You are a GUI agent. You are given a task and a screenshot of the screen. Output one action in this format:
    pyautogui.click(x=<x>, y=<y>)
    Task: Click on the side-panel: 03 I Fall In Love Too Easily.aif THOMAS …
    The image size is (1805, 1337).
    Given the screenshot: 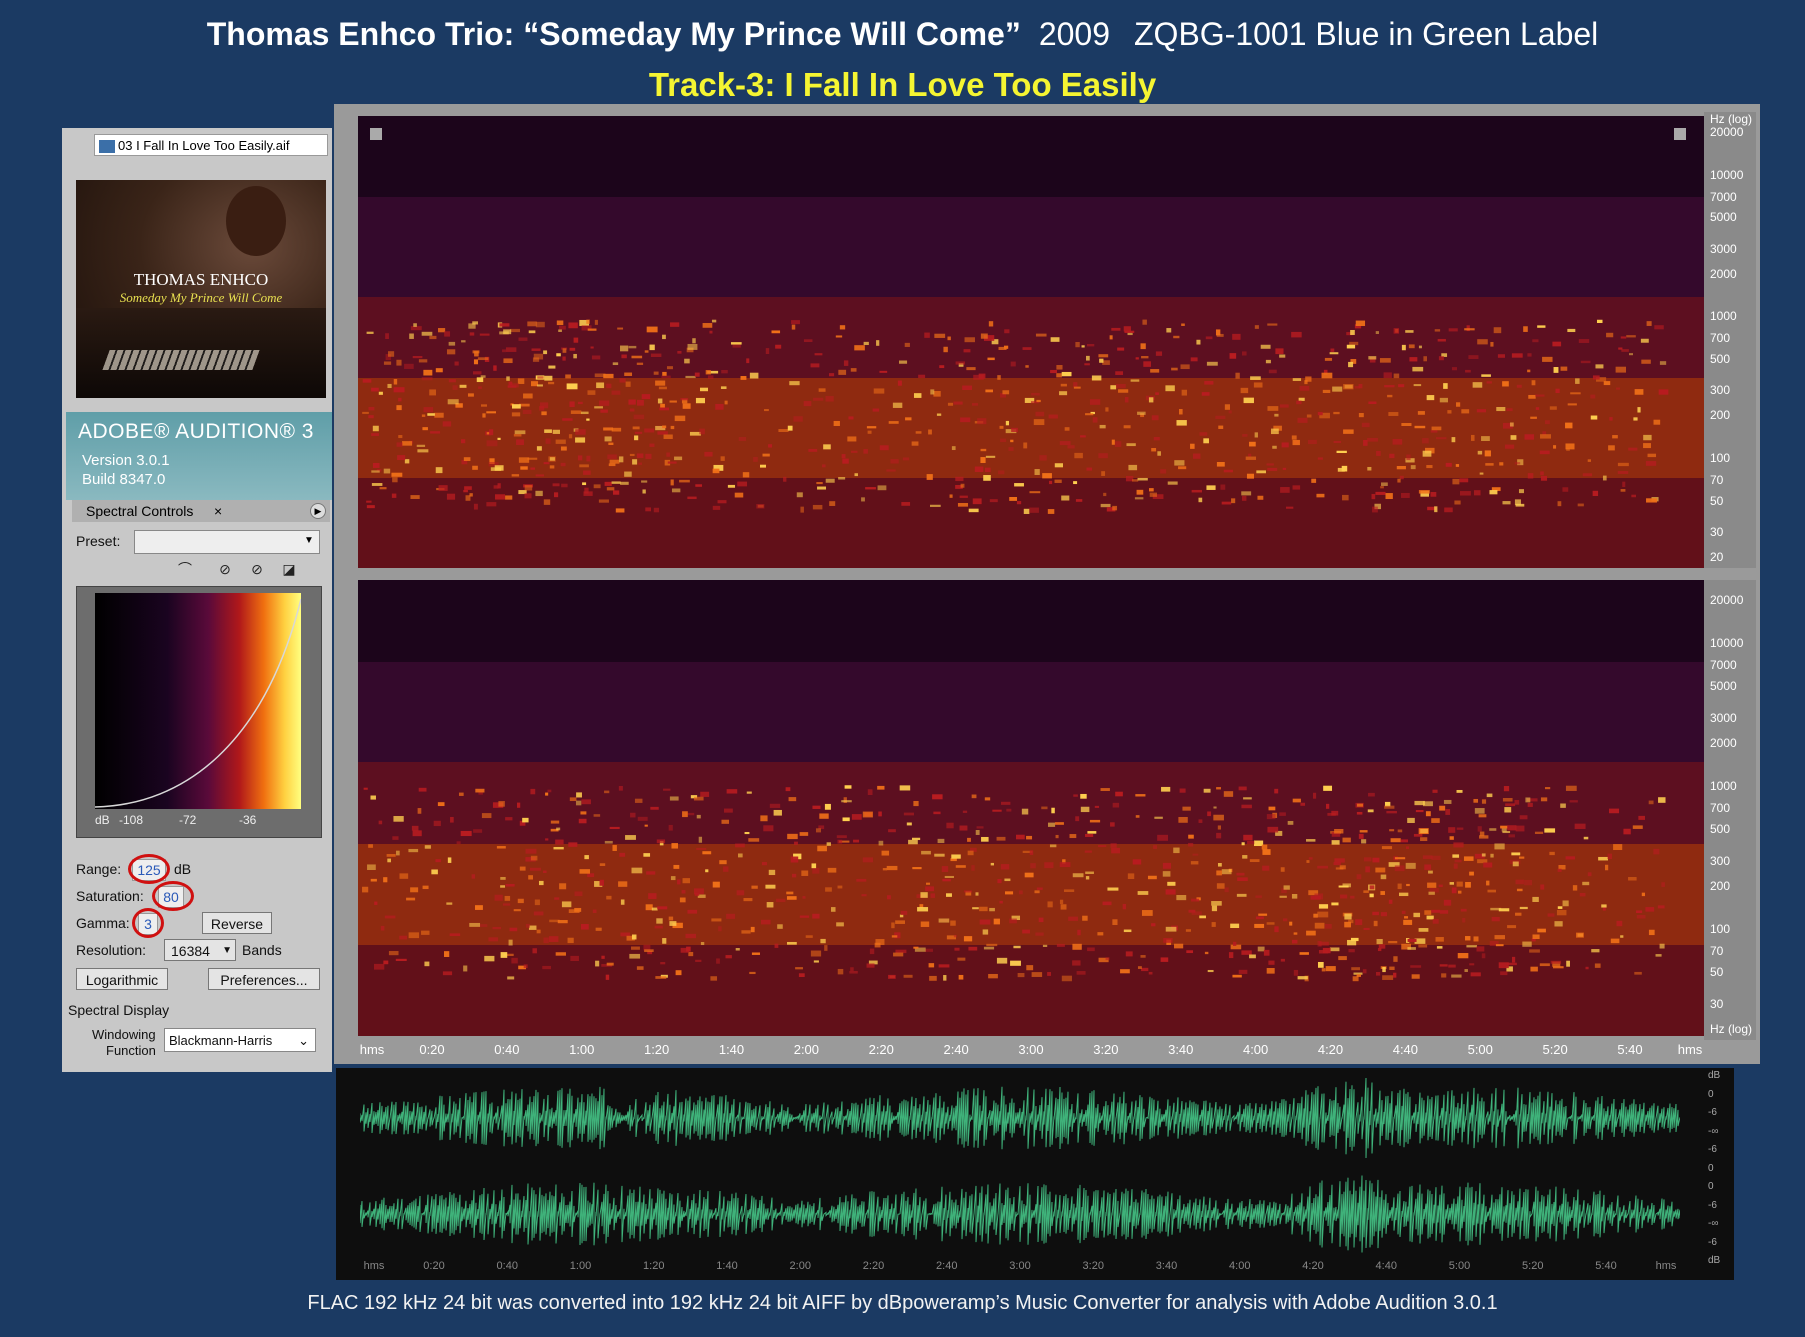 What is the action you would take?
    pyautogui.click(x=197, y=600)
    